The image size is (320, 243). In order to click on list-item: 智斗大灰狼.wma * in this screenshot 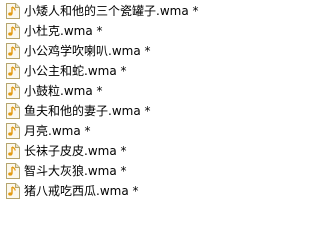, I will do `click(102, 171)`.